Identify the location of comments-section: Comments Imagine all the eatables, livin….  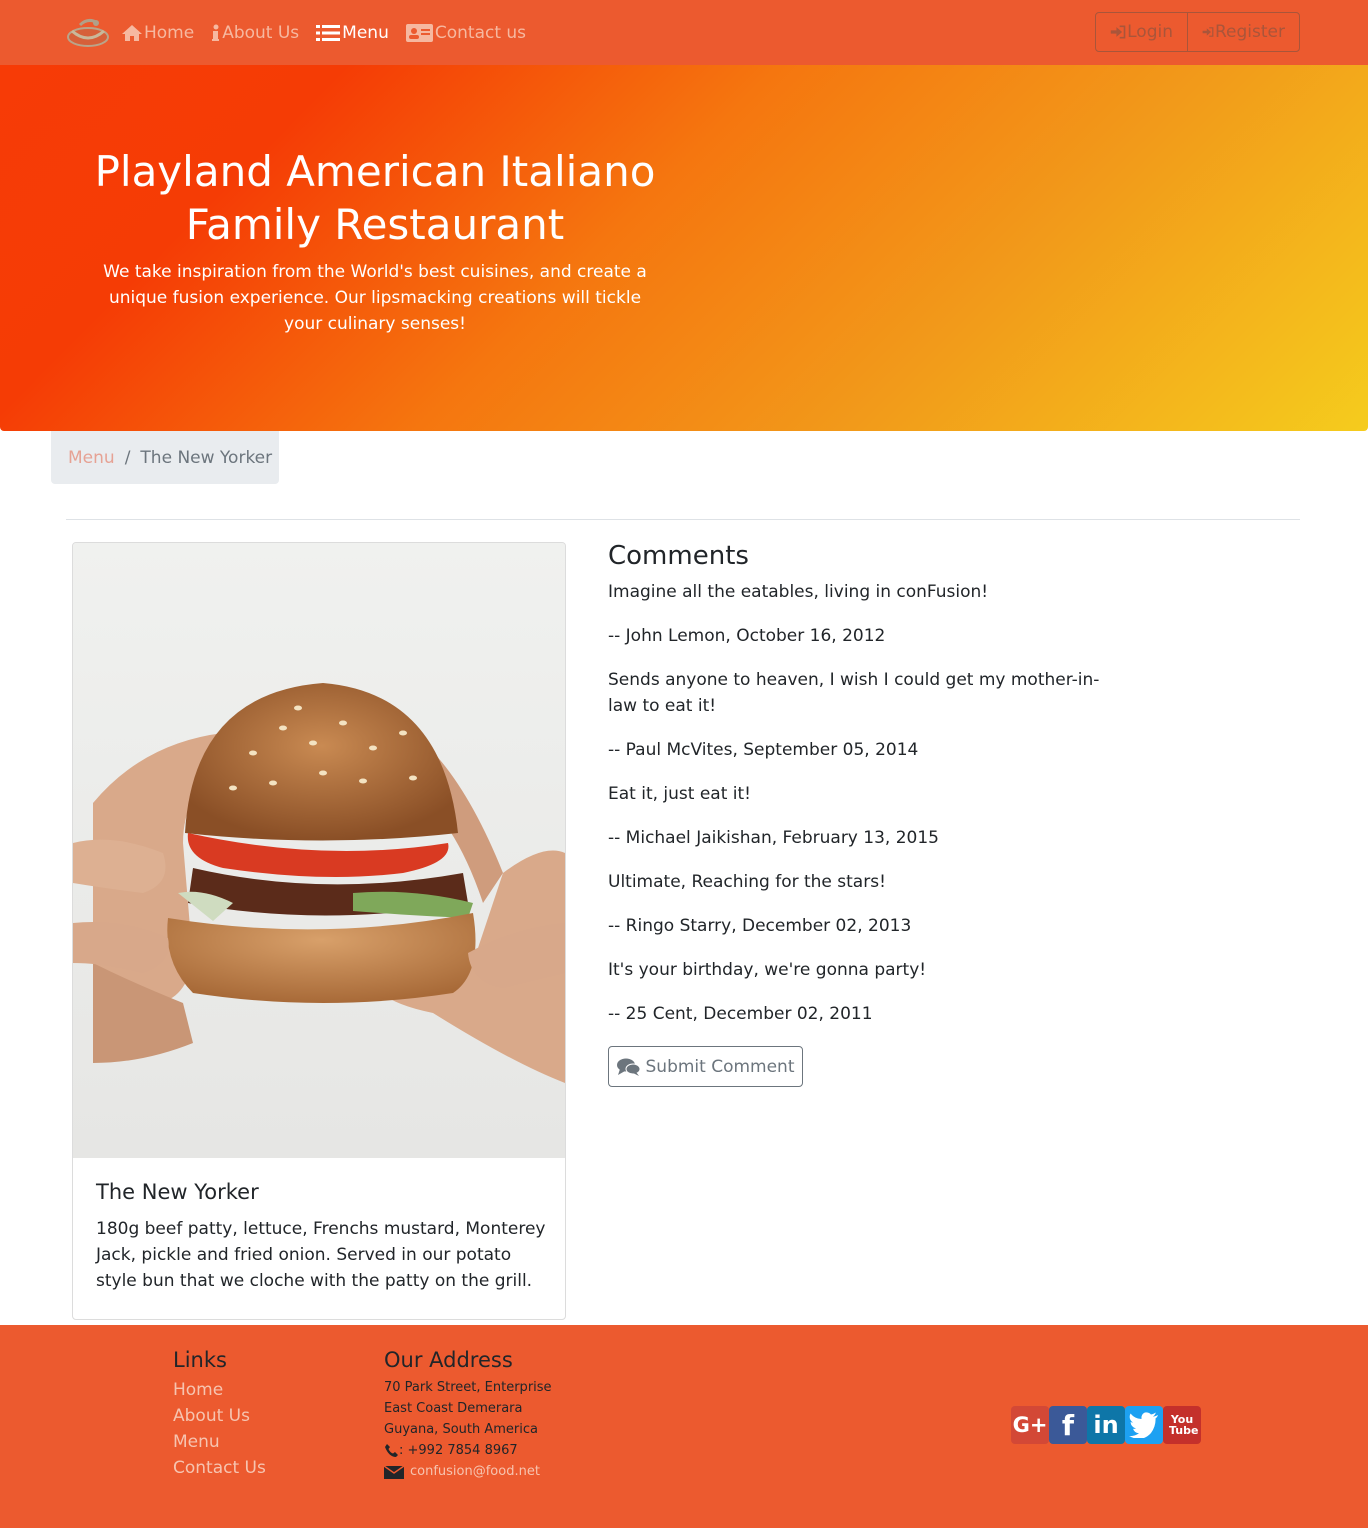
(858, 793).